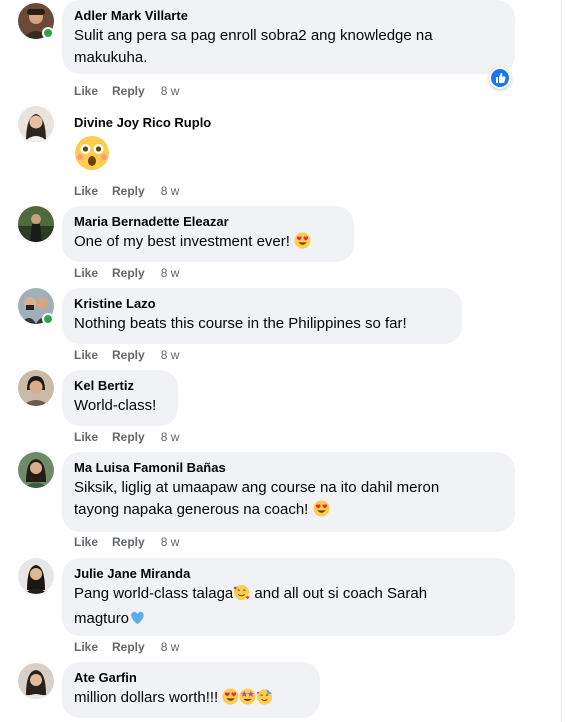  I want to click on comment-bubble: Ate Garfin million dollars worth!!!, so click(191, 690).